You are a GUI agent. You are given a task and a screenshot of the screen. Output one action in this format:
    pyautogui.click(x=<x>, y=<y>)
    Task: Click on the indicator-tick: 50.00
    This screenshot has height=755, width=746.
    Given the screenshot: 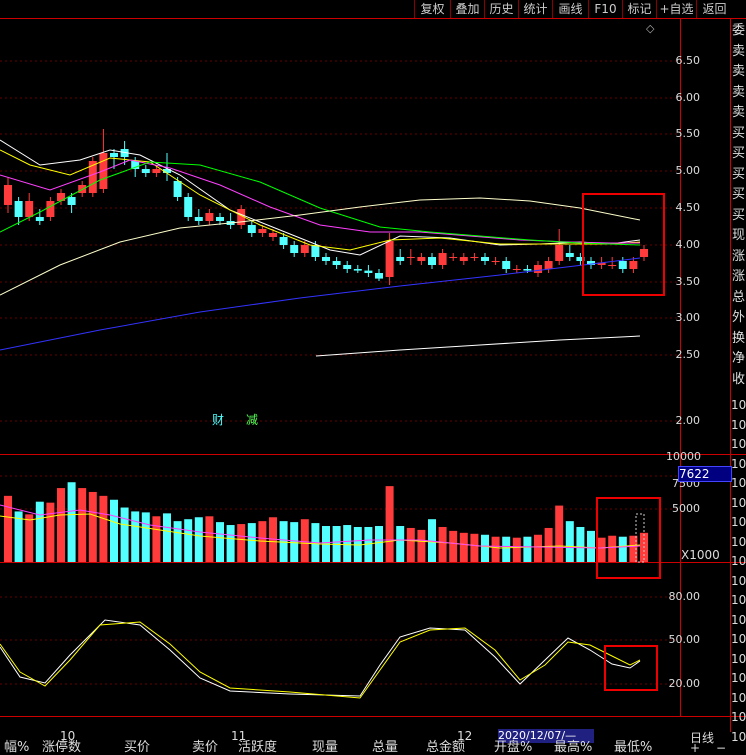 What is the action you would take?
    pyautogui.click(x=684, y=639)
    